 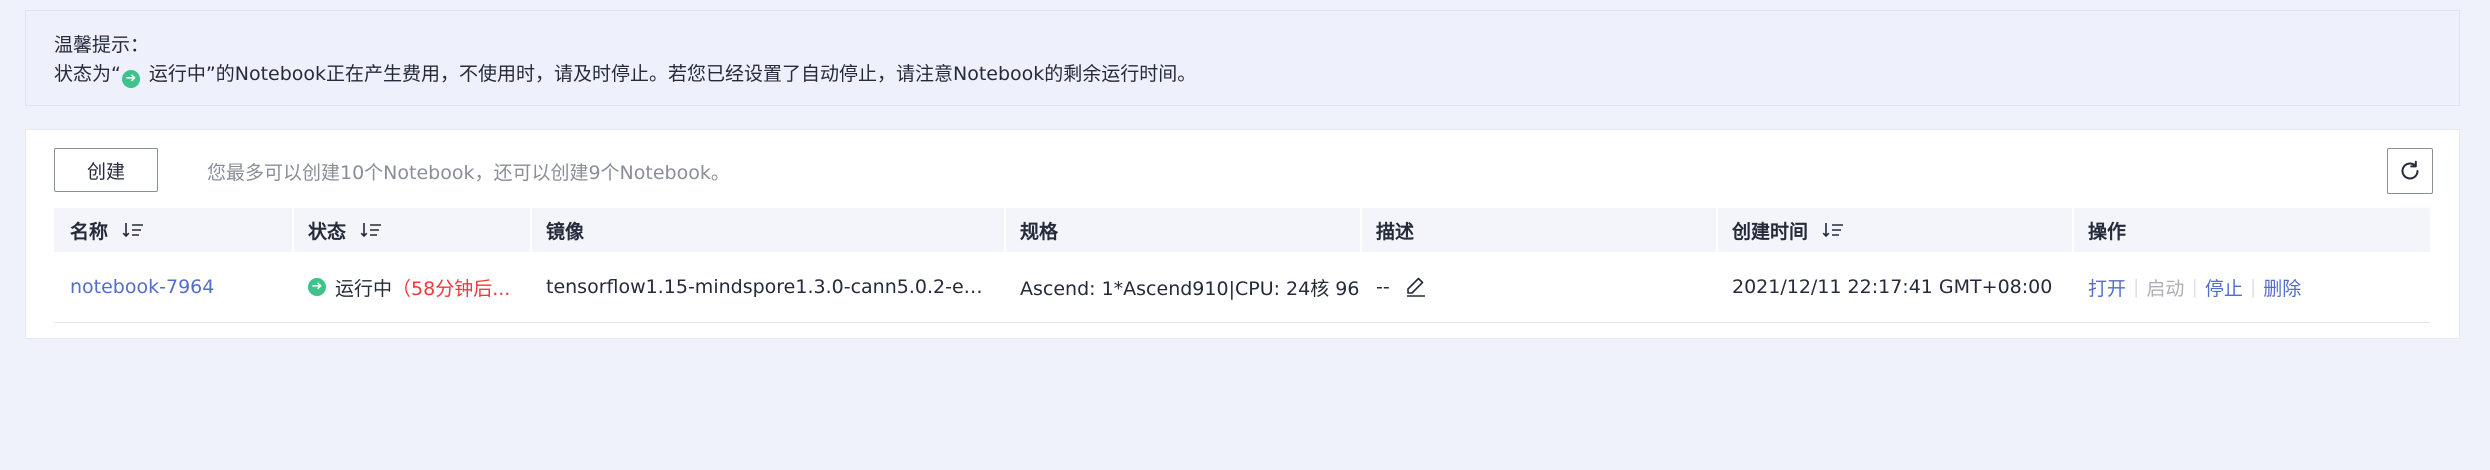 I want to click on cell-spec: Ascend: 1*Ascend910|CPU: 24核 96GB丨, so click(x=1182, y=287).